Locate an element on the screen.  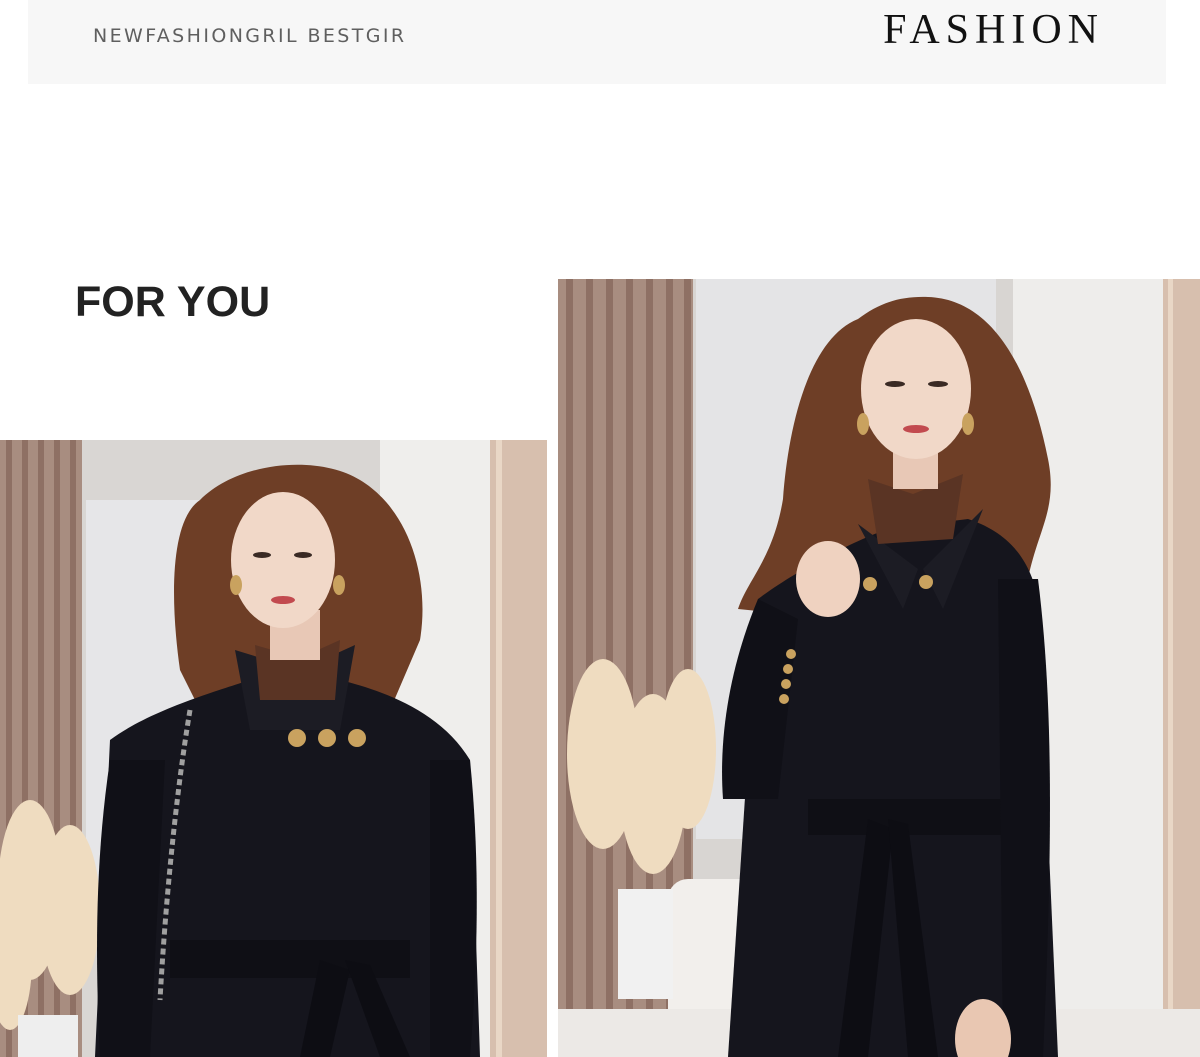
brand-title: FASHION is located at coordinates (993, 30).